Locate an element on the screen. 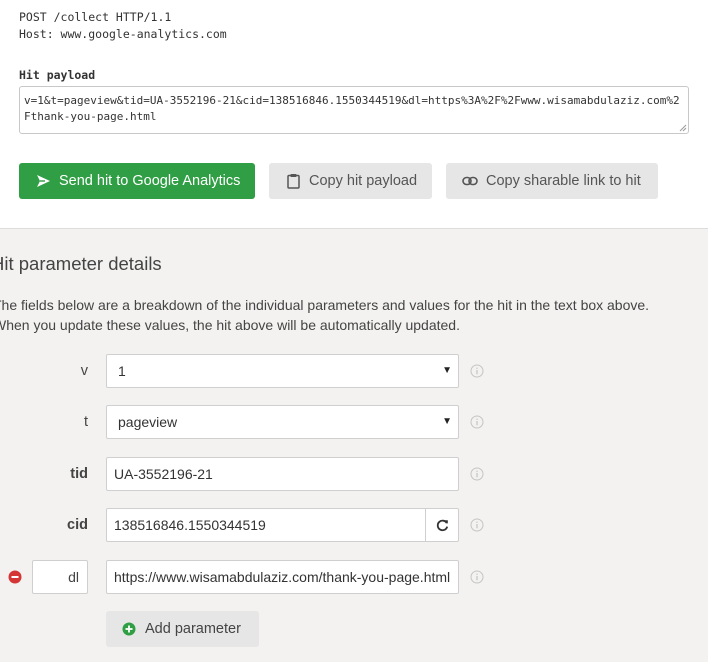 The image size is (708, 662). param-row-v: v 1 ▼ is located at coordinates (354, 371).